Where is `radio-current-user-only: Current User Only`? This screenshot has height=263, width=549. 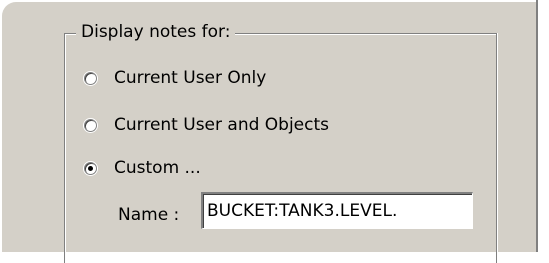
radio-current-user-only: Current User Only is located at coordinates (175, 78).